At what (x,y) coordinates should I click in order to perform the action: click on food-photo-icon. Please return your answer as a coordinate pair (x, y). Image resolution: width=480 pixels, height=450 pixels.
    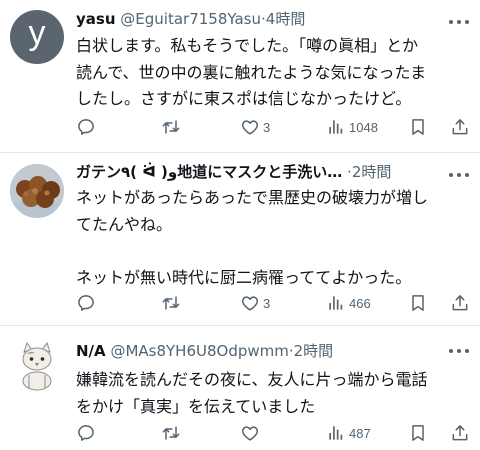
    Looking at the image, I should click on (37, 191).